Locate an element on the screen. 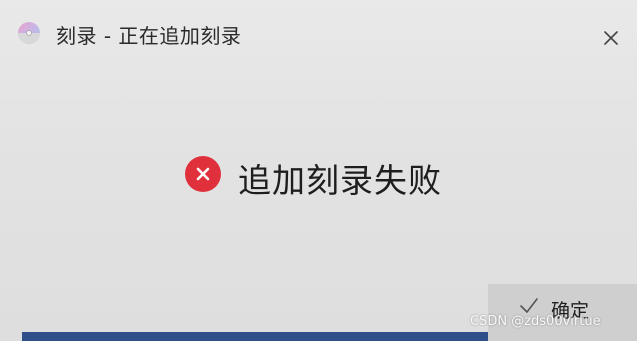 The height and width of the screenshot is (341, 637). check-icon is located at coordinates (529, 305).